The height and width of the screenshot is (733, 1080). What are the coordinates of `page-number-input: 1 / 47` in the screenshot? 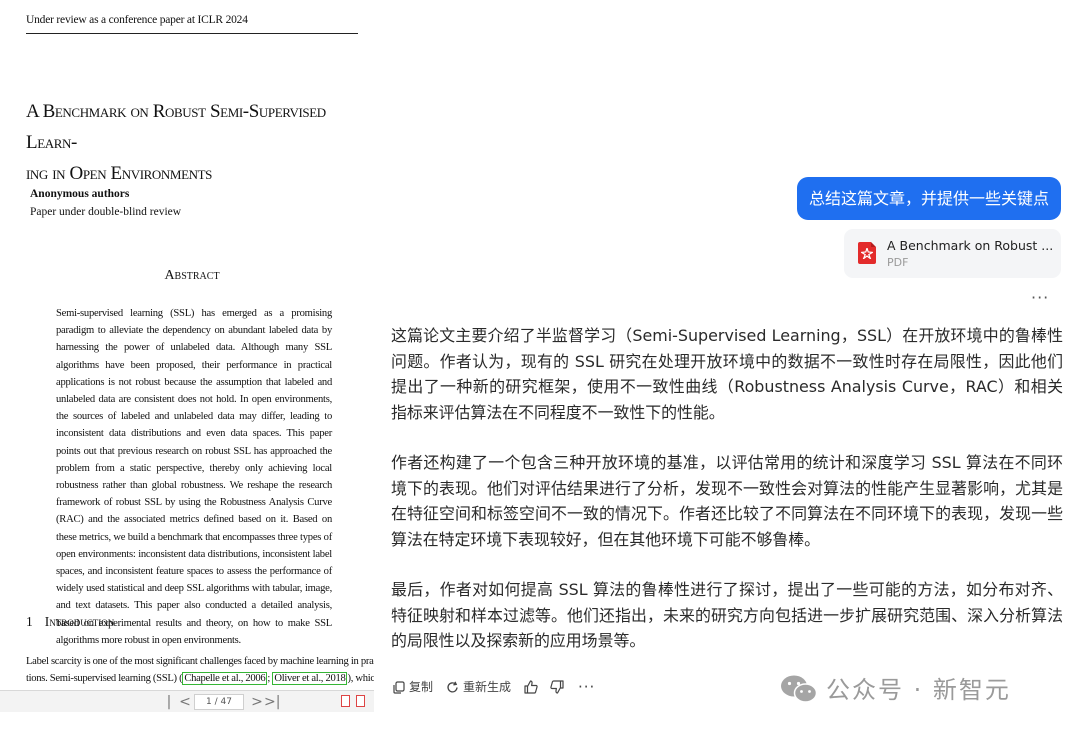 It's located at (219, 702).